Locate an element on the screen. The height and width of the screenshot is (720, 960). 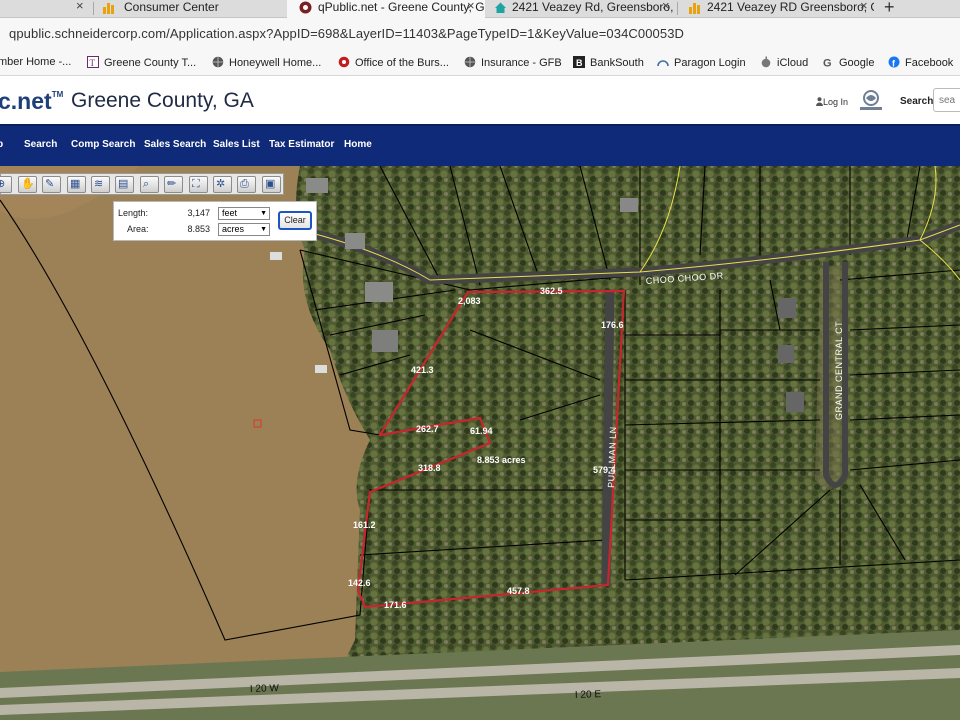
print-tool: ⎙ is located at coordinates (246, 184).